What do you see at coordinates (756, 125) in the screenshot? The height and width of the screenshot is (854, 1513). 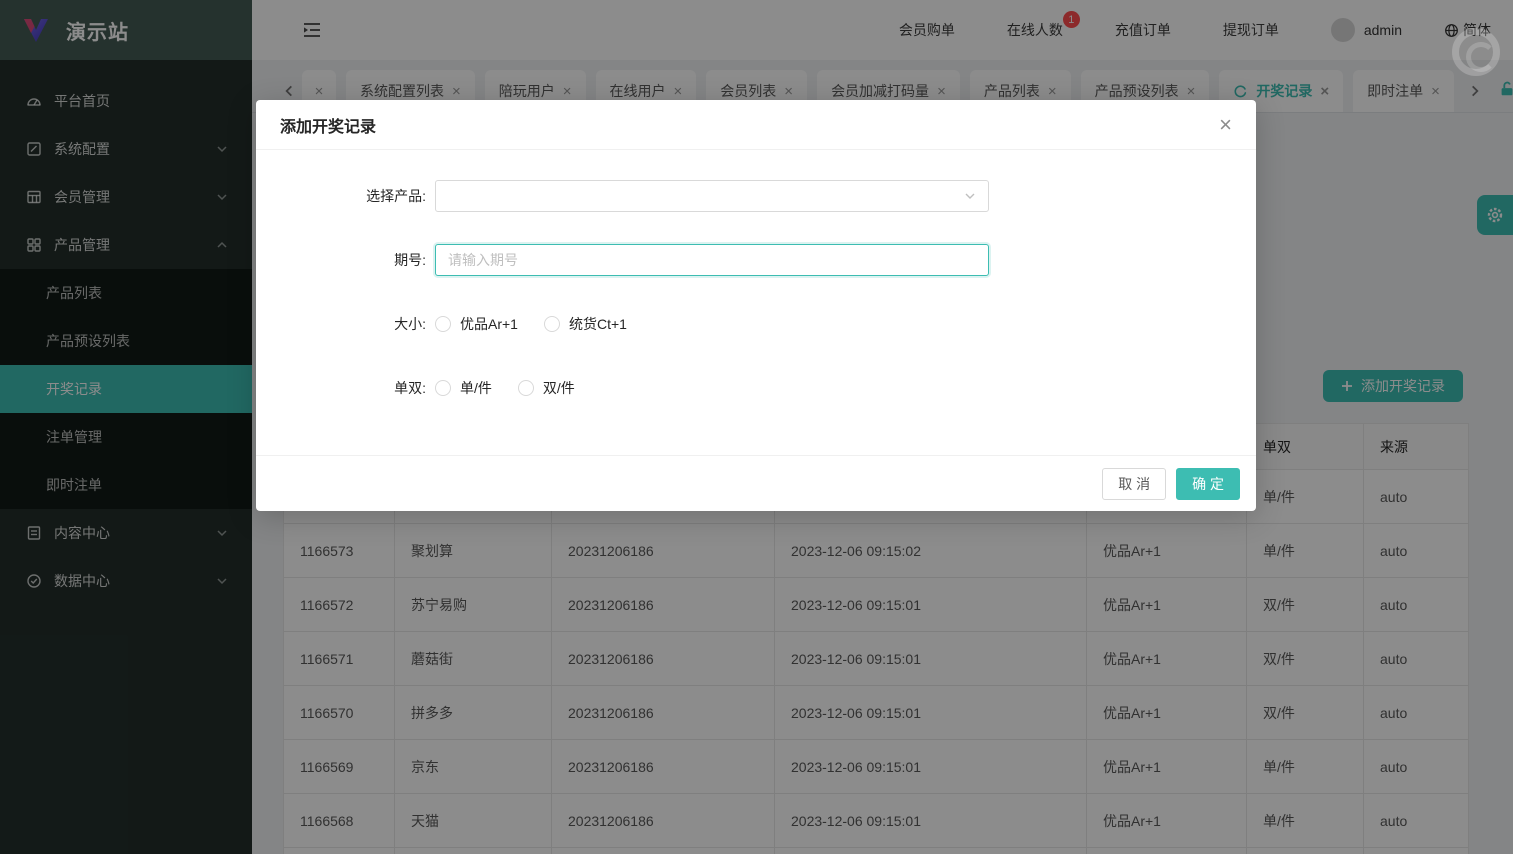 I see `modal-header: 添加开奖记录 ×` at bounding box center [756, 125].